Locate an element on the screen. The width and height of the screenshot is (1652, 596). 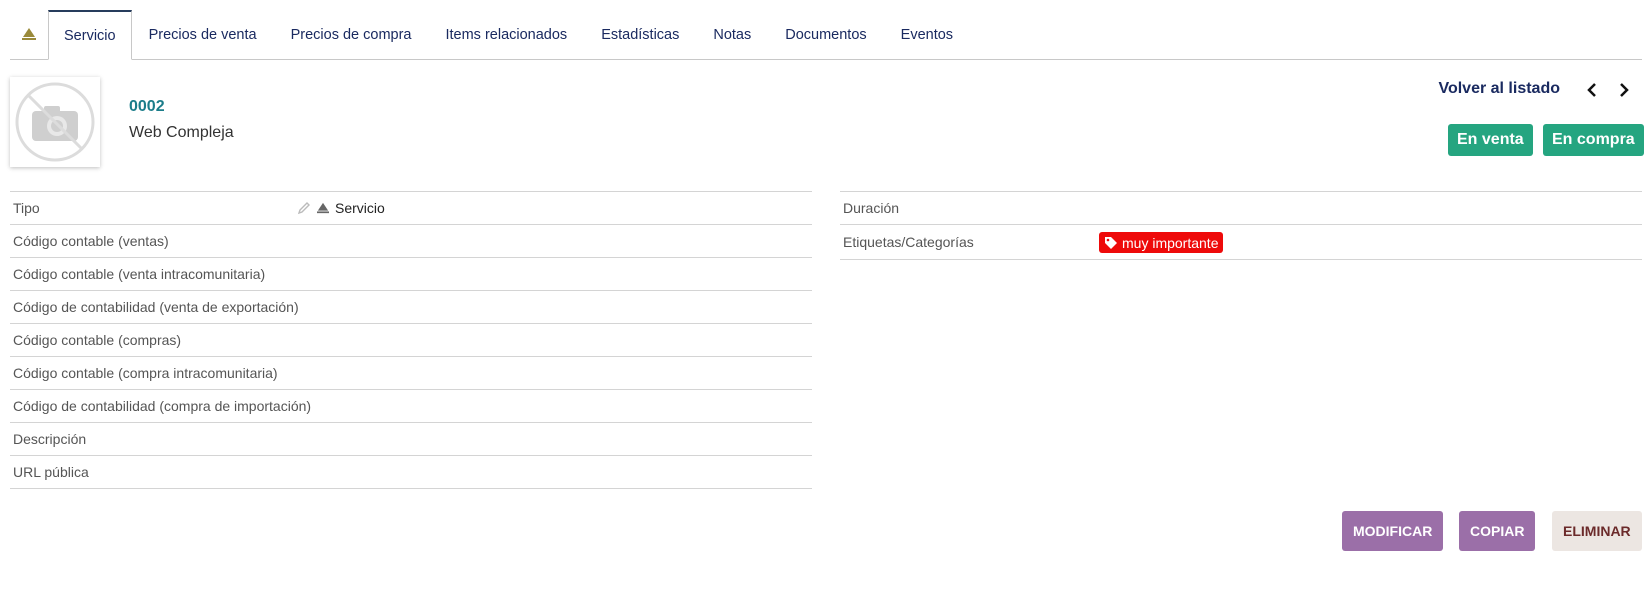
product-photo is located at coordinates (55, 122).